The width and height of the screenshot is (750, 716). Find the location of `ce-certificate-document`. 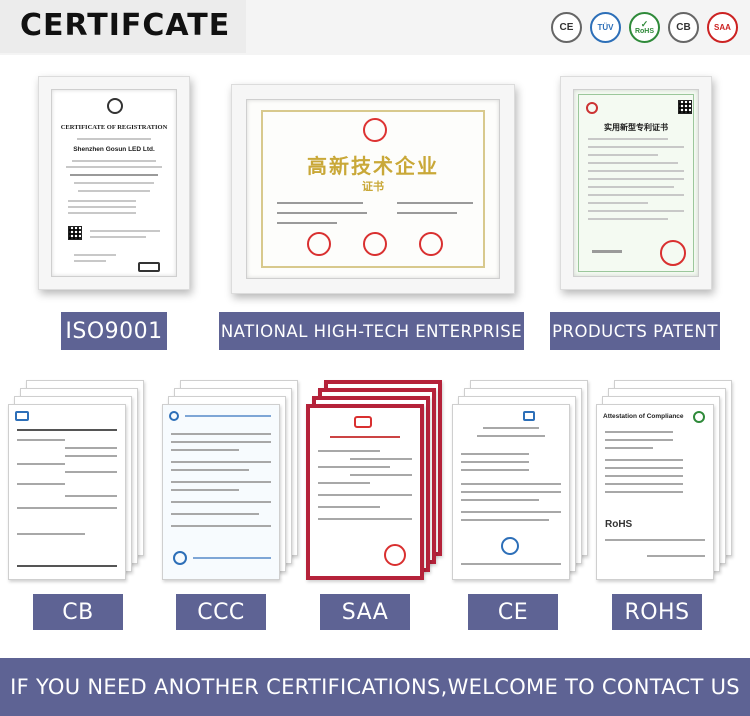

ce-certificate-document is located at coordinates (511, 492).